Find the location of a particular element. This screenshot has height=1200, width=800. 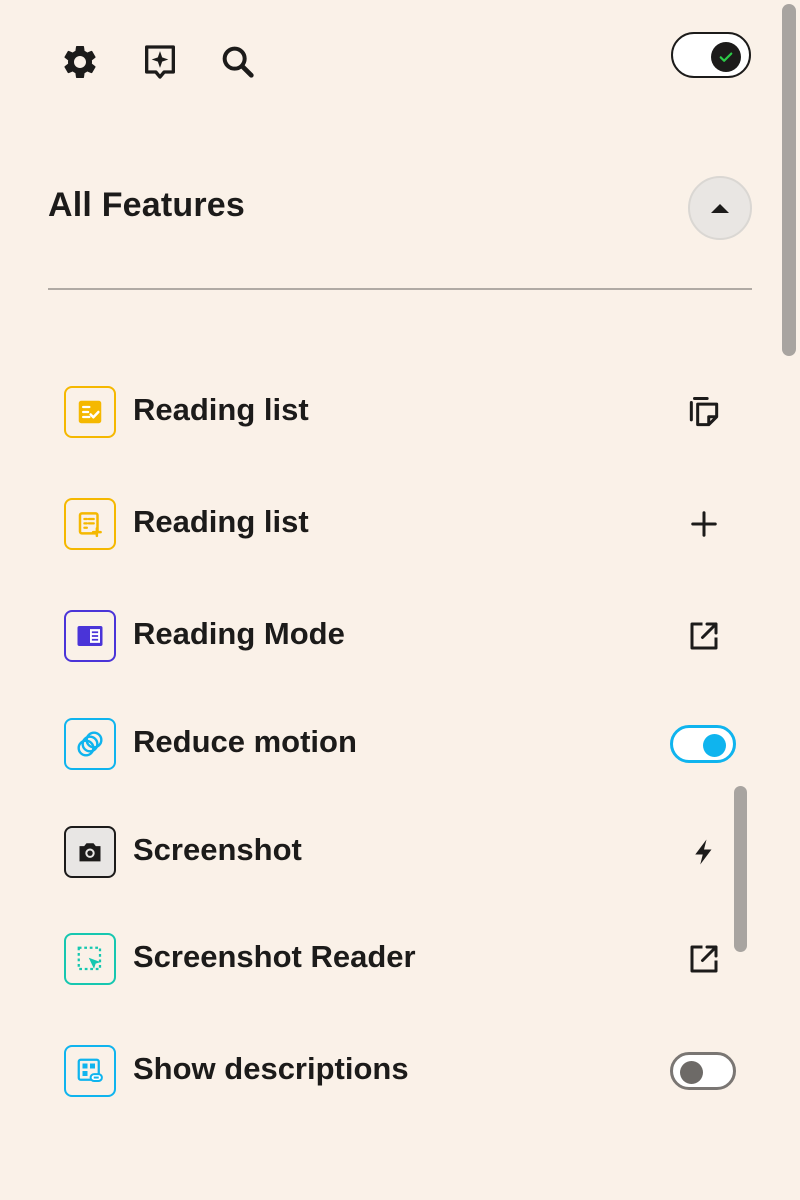

show-descriptions-toggle is located at coordinates (703, 1071).